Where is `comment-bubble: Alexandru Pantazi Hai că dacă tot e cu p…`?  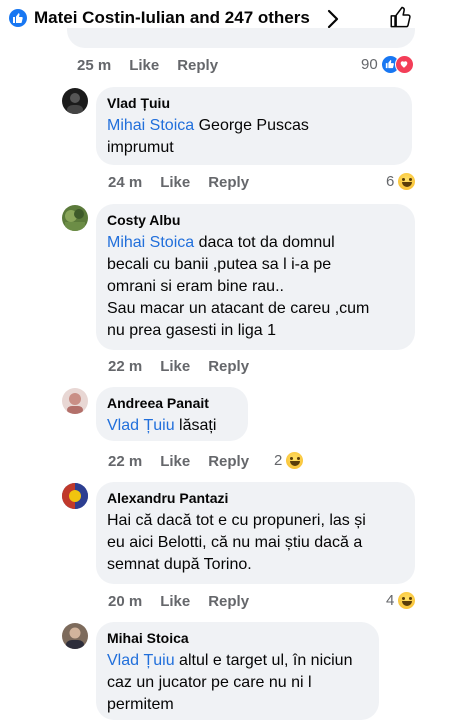
comment-bubble: Alexandru Pantazi Hai că dacă tot e cu p… is located at coordinates (255, 533).